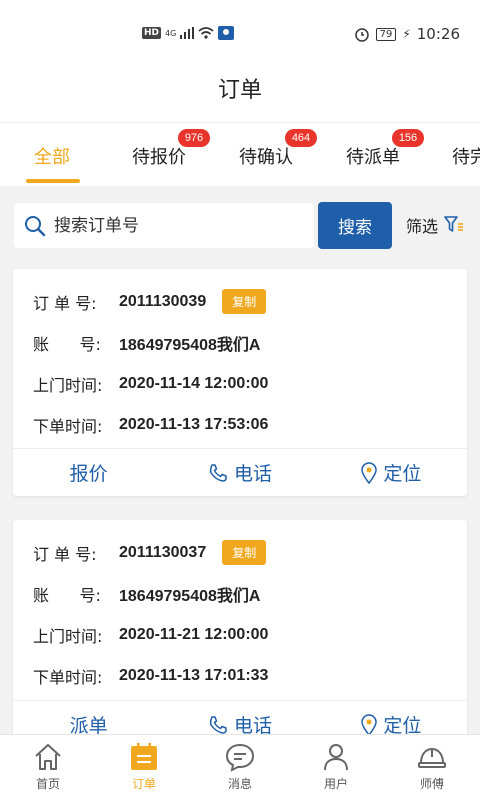 This screenshot has width=480, height=800. I want to click on placed-time-row: 下单时间: 2020-11-13 17:01:33, so click(150, 676).